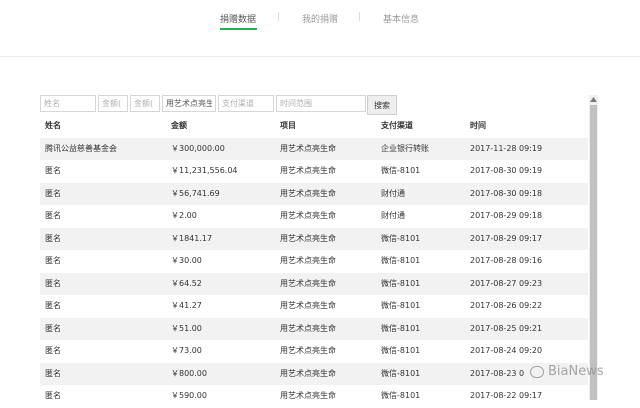 This screenshot has height=408, width=640. Describe the element at coordinates (179, 126) in the screenshot. I see `header-amount: 金额` at that location.